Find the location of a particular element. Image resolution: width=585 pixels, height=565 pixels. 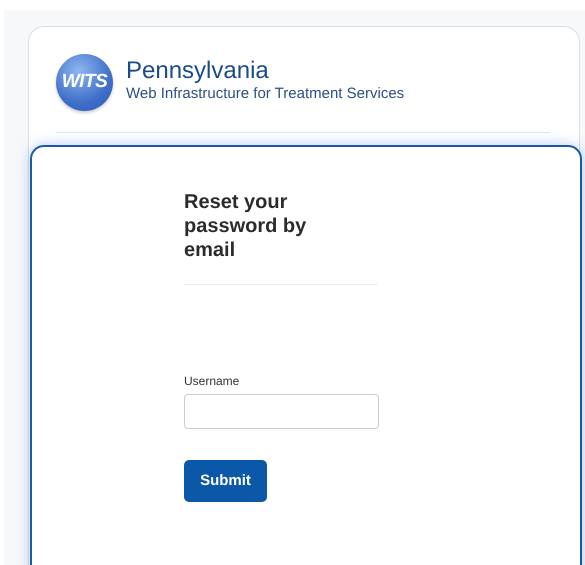

logo: WITS is located at coordinates (84, 82).